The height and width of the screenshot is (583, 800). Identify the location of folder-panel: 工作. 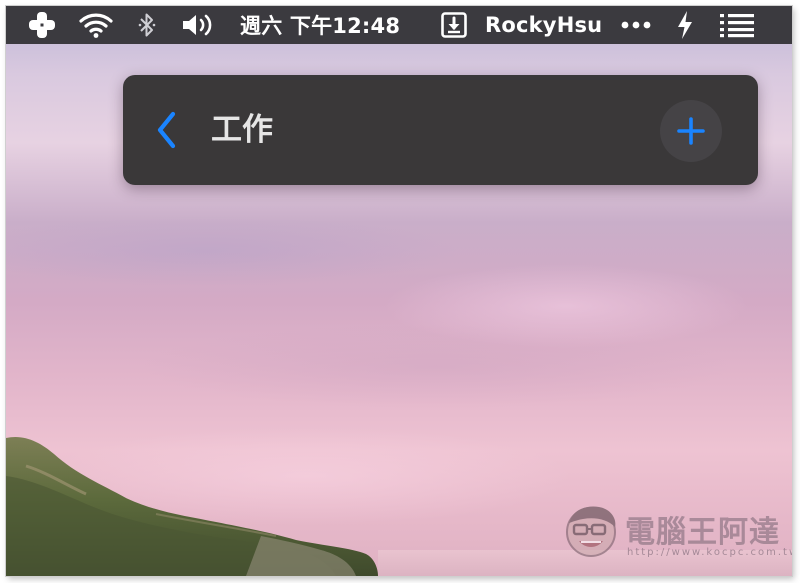
(440, 130).